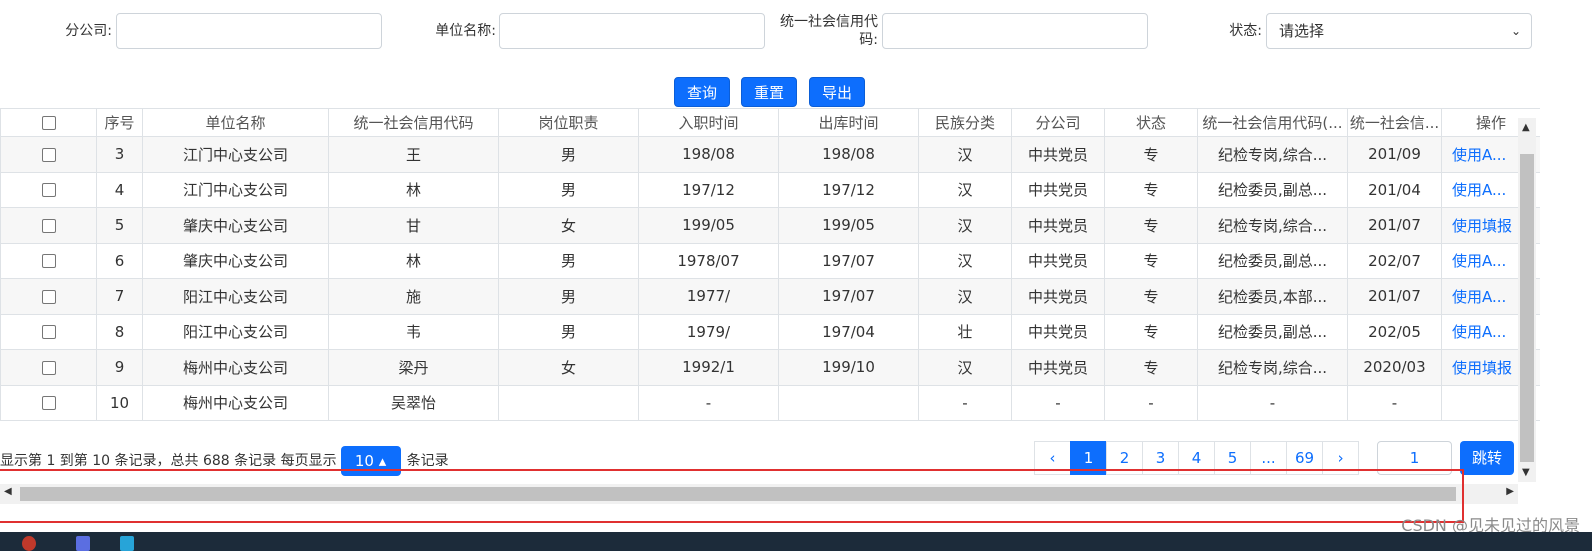 Image resolution: width=1592 pixels, height=551 pixels. Describe the element at coordinates (1341, 458) in the screenshot. I see `next-page-button: ›` at that location.